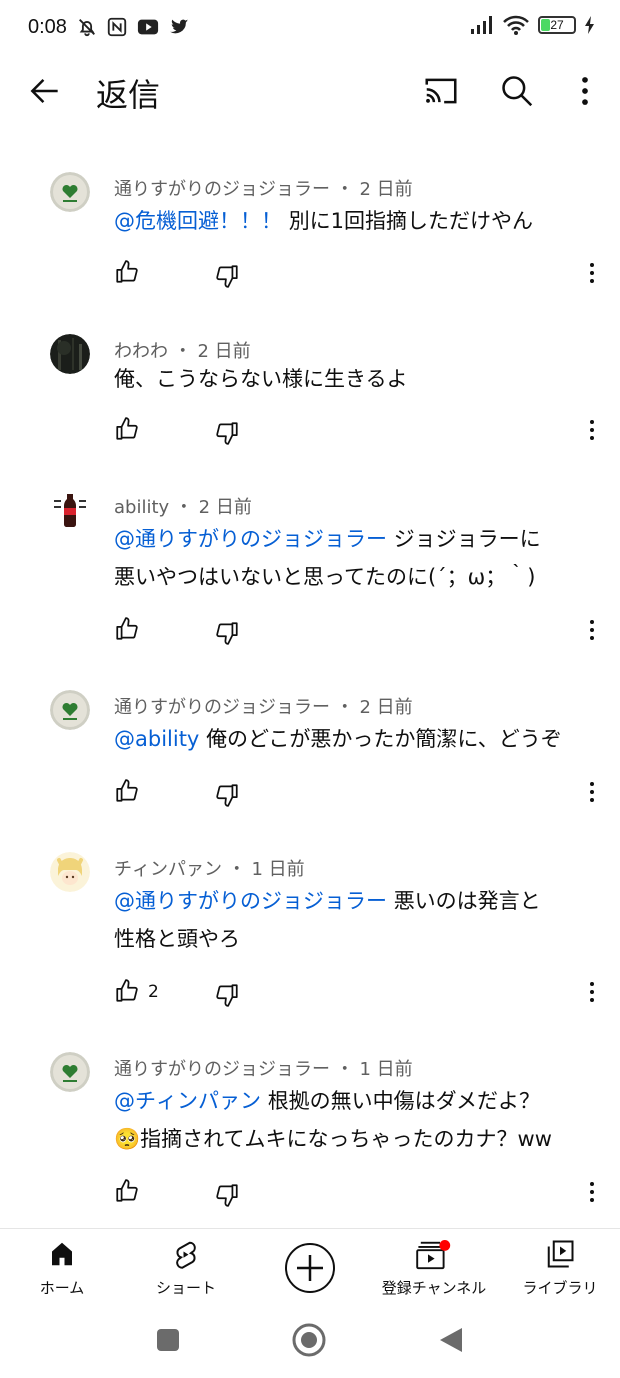 The height and width of the screenshot is (1378, 620). I want to click on shorts-icon, so click(186, 1255).